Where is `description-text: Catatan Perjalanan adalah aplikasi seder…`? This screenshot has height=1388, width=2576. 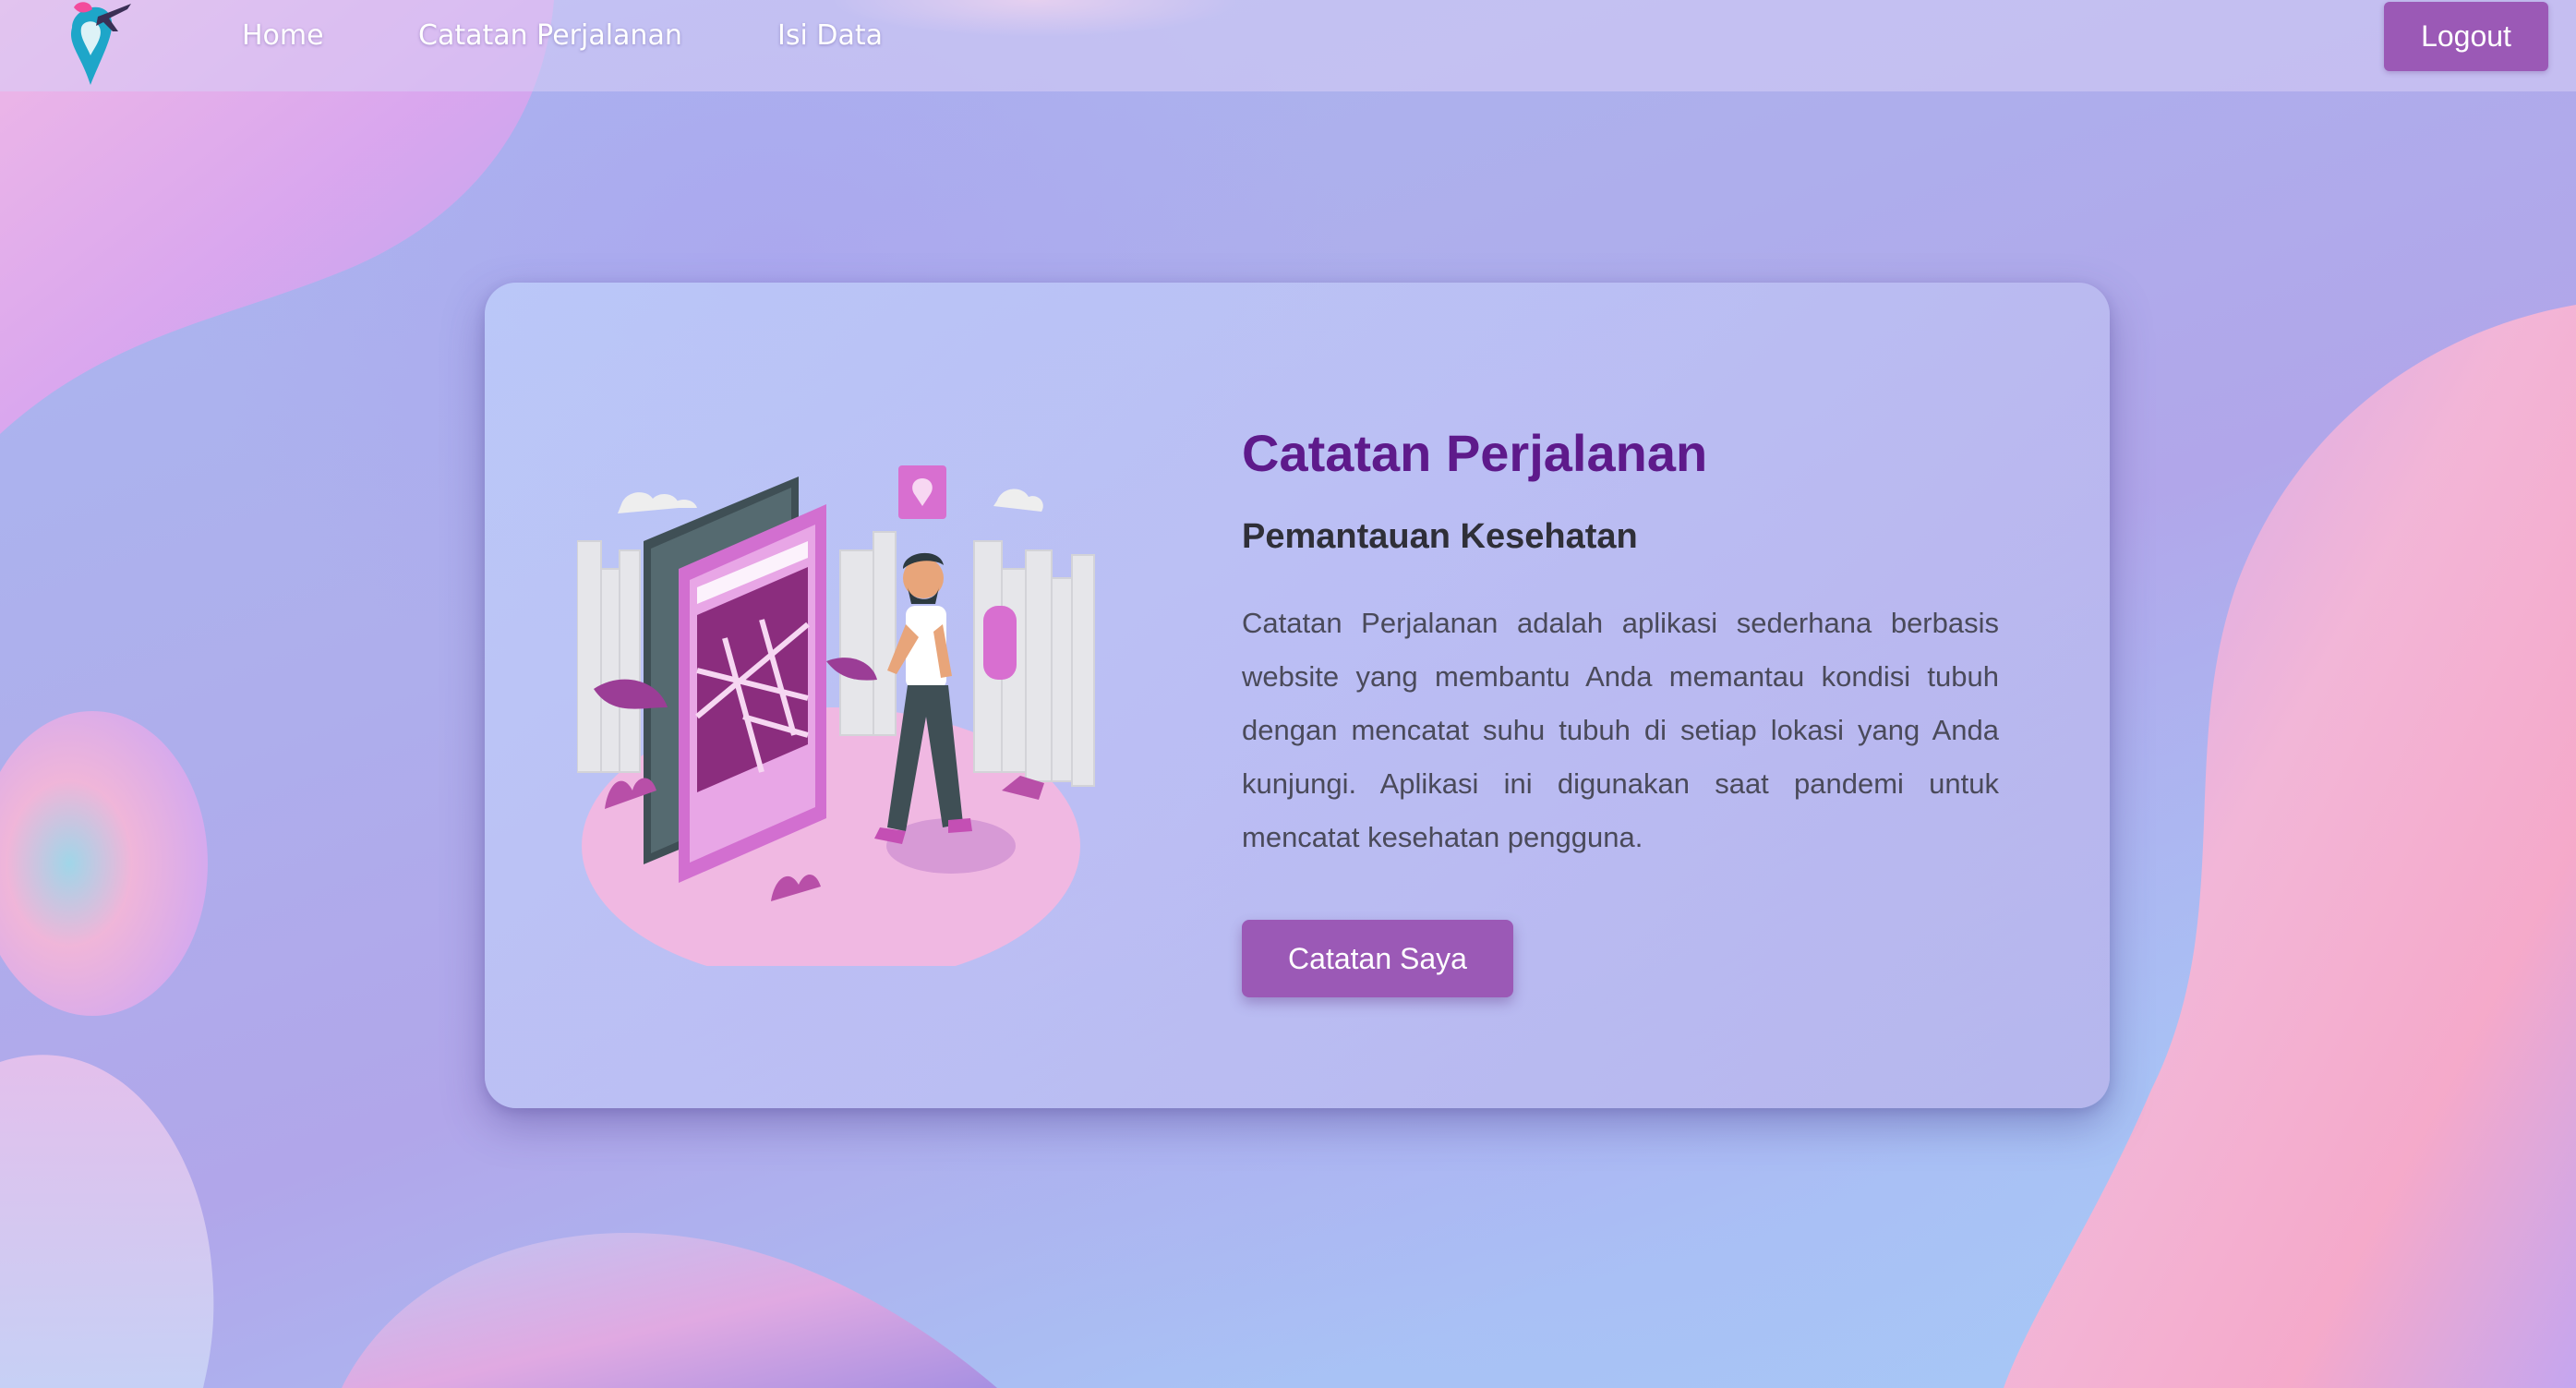 description-text: Catatan Perjalanan adalah aplikasi seder… is located at coordinates (1620, 730).